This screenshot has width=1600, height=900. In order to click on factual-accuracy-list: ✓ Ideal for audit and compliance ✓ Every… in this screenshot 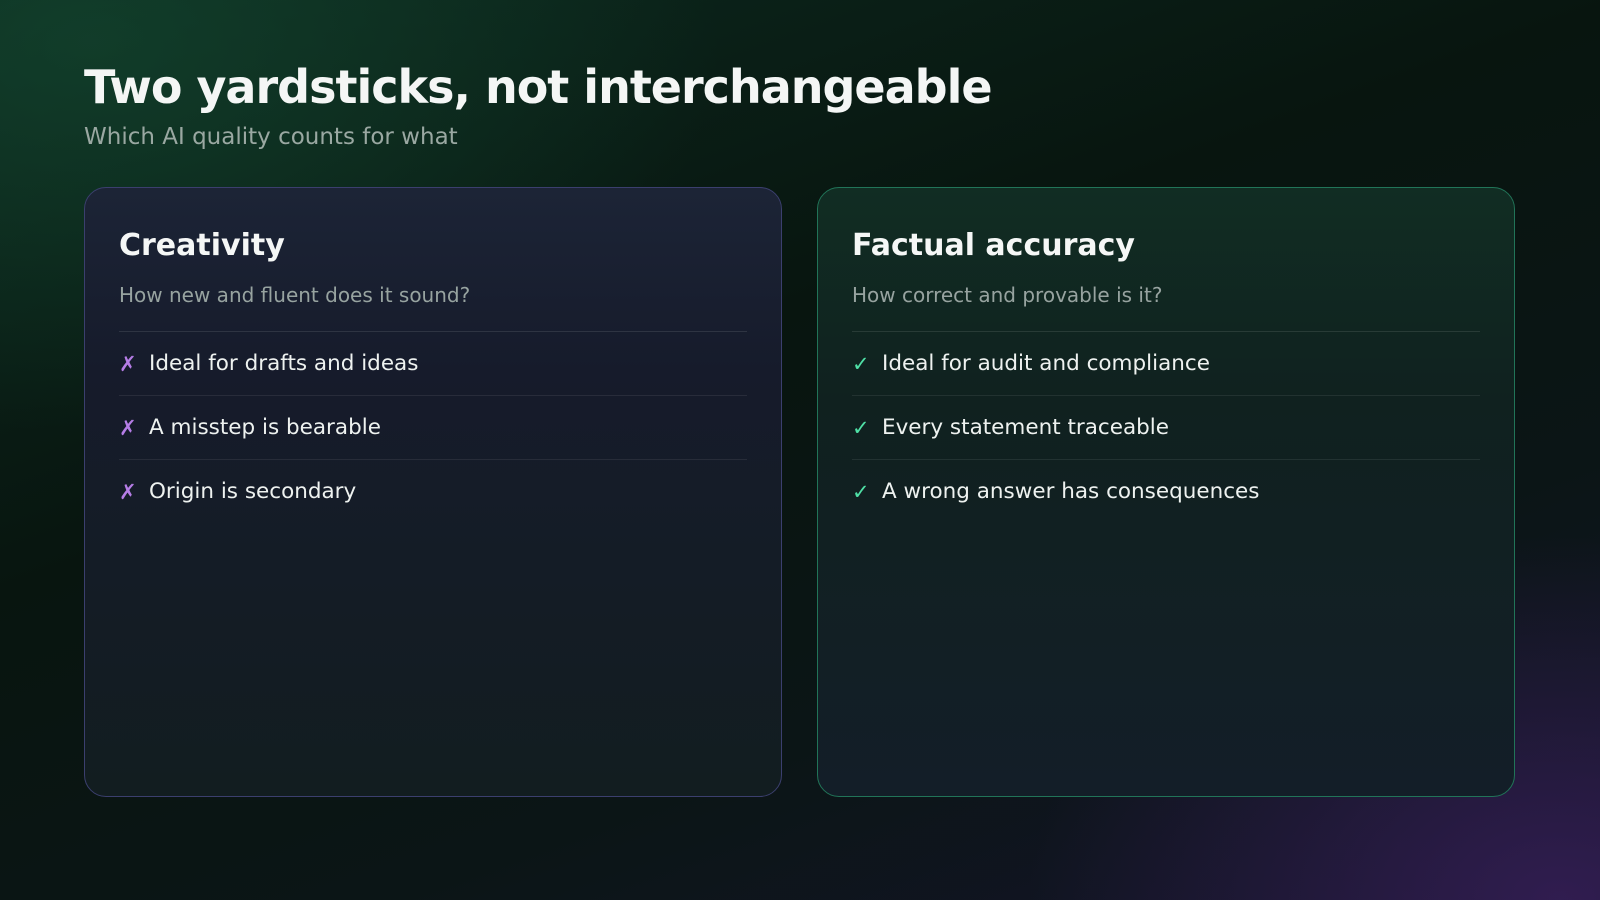, I will do `click(1166, 427)`.